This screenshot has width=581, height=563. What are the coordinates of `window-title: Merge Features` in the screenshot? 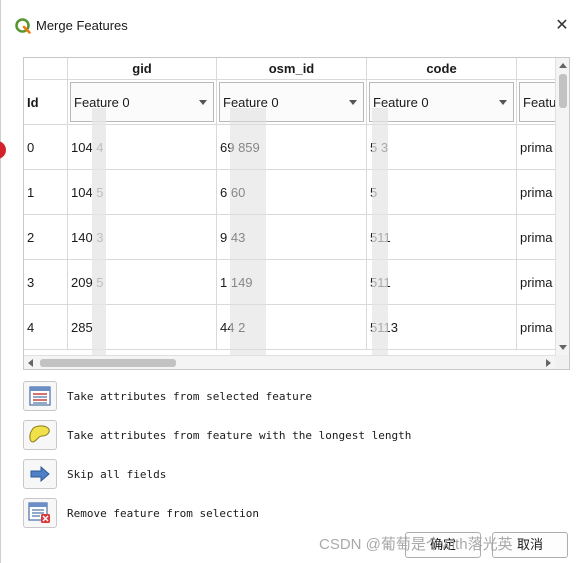 It's located at (82, 25).